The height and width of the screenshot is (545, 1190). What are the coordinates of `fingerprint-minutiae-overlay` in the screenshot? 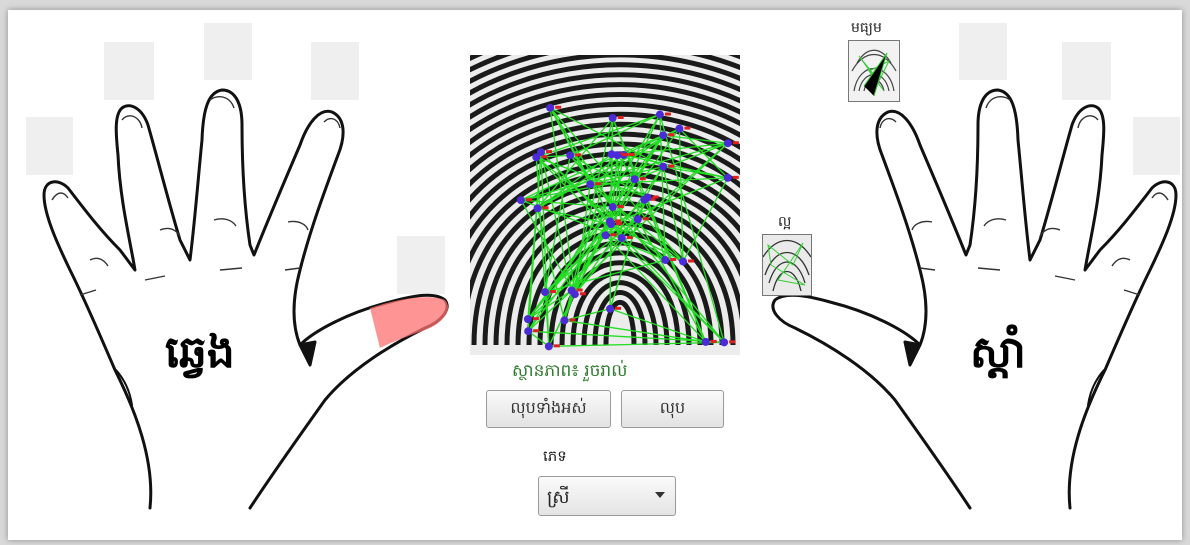 It's located at (605, 205).